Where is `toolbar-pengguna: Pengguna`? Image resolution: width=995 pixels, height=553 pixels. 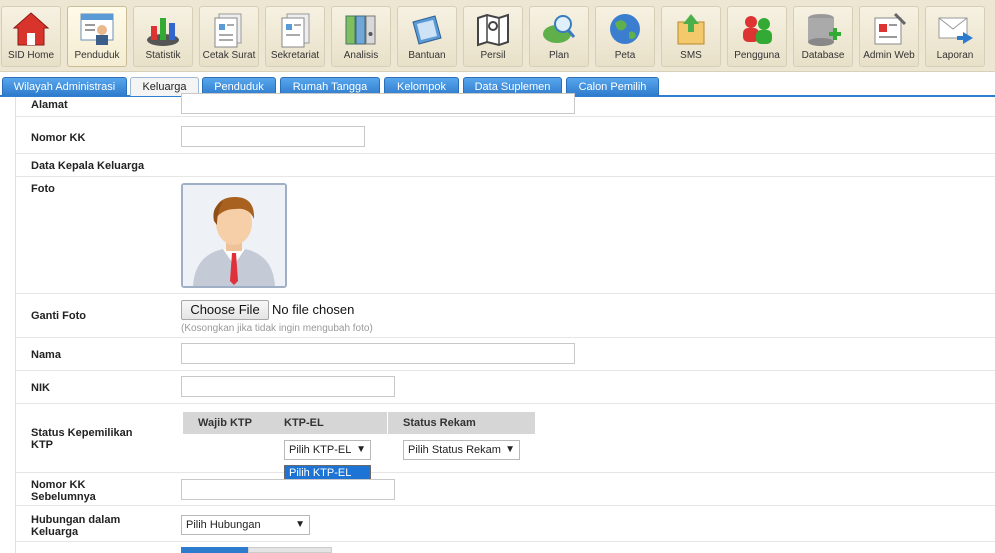 toolbar-pengguna: Pengguna is located at coordinates (757, 36).